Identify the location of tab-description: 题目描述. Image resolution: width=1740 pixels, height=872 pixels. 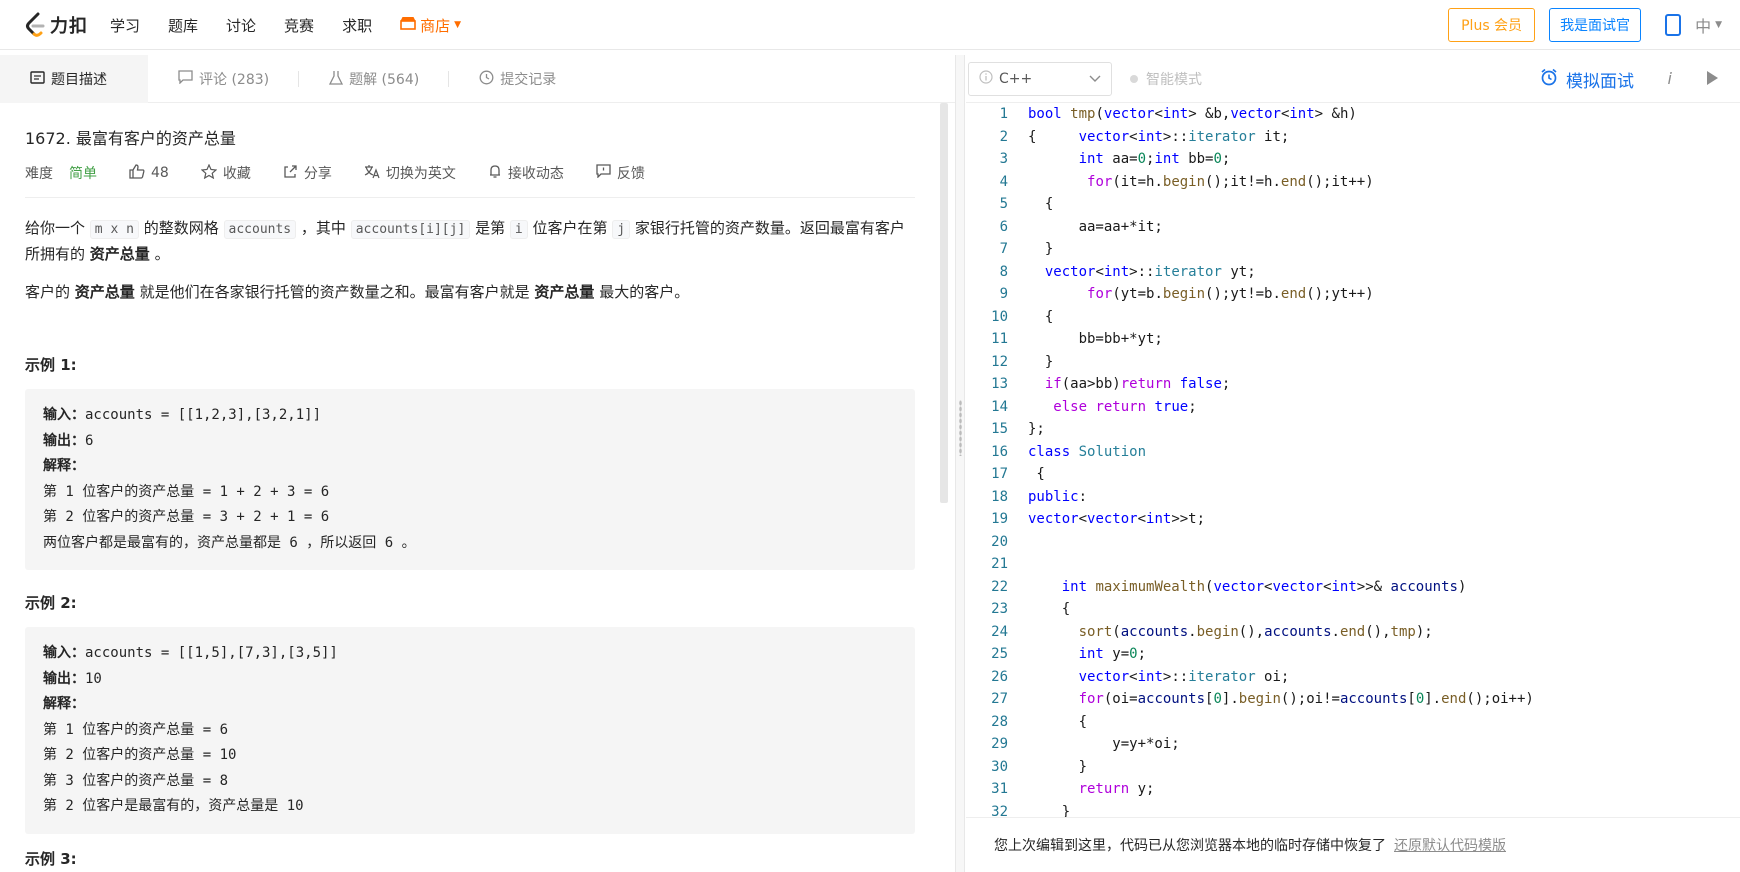
(74, 79).